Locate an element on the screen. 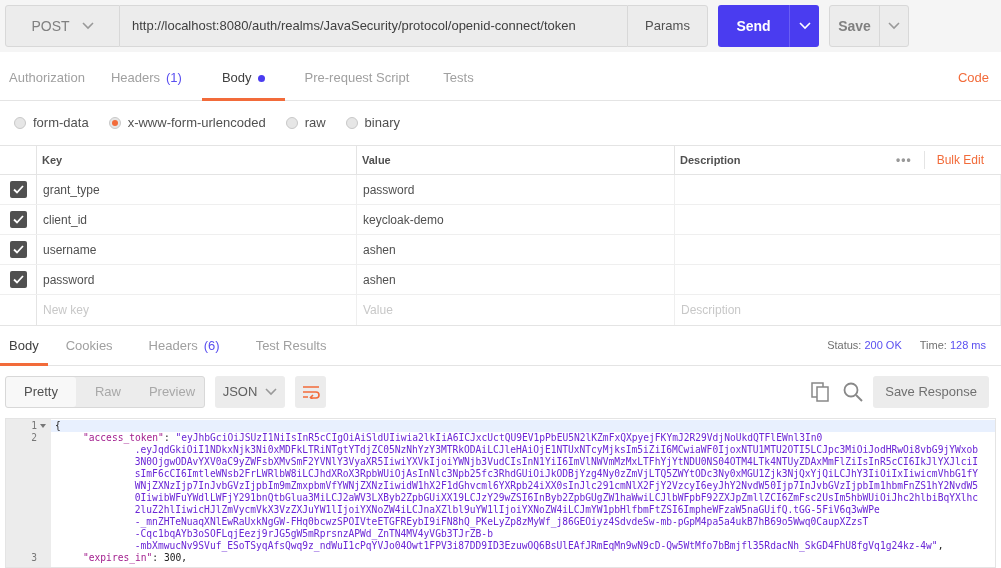  code-line: 3N0OjgwODAvYXV0aC9yZWFsbXMvSmF2YVNlY3VyaXR5IiwiYXVkIjoiYWNjb3VudCIsInN1YiI6ImVlNWVmMzMxLTFhYjYtNDU0NS04OTM4LTk4NTUyZDAxMmFlZiIsInR5cCI6IkJlYXJlciI is located at coordinates (556, 462).